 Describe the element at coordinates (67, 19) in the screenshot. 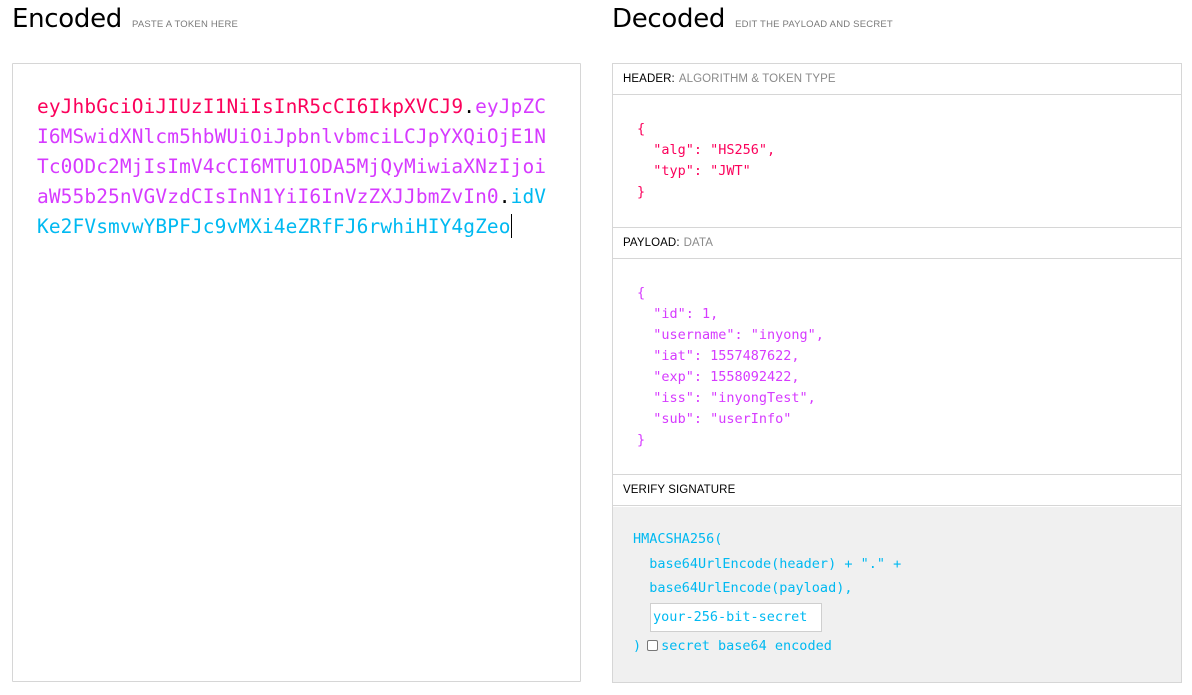

I see `encoded-title: Encoded` at that location.